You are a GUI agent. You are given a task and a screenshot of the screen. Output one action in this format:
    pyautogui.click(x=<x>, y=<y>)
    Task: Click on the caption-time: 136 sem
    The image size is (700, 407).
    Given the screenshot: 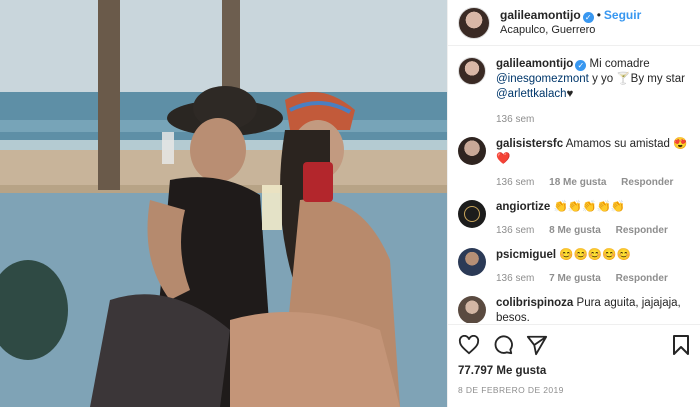 What is the action you would take?
    pyautogui.click(x=515, y=119)
    